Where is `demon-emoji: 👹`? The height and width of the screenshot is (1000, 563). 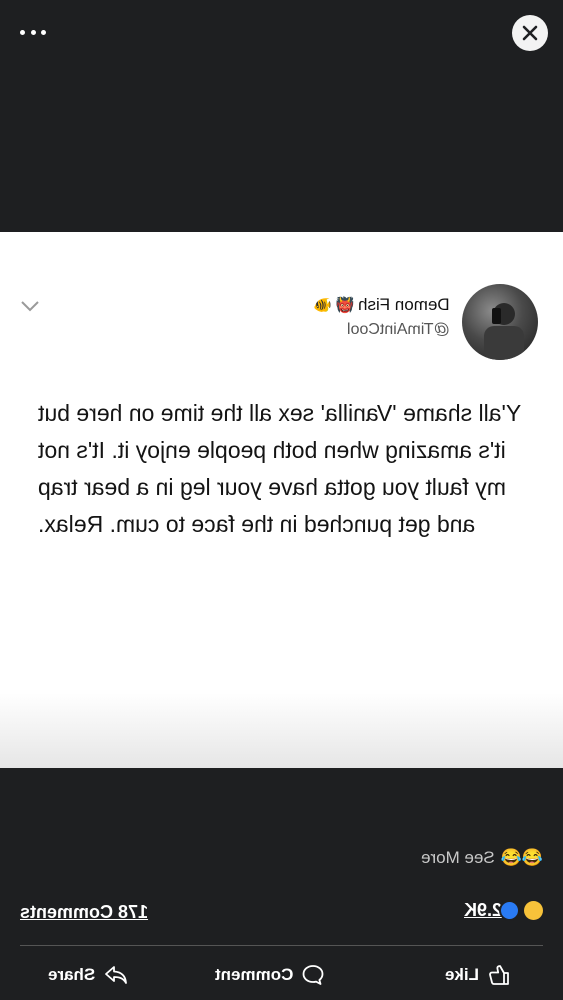
demon-emoji: 👹 is located at coordinates (345, 305).